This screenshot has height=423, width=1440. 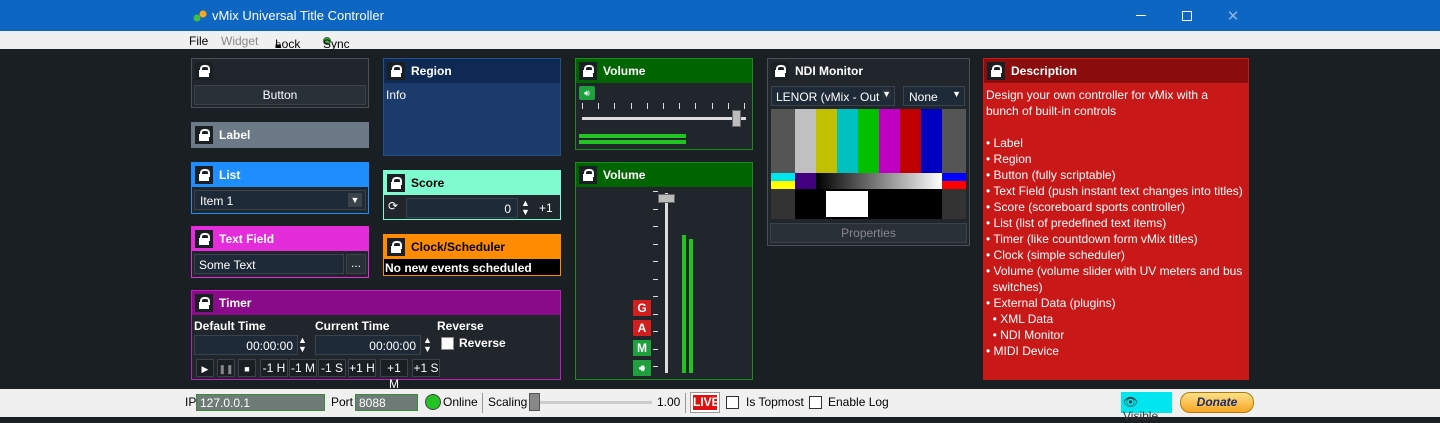 What do you see at coordinates (246, 345) in the screenshot?
I see `default-time-input: 00:00:00` at bounding box center [246, 345].